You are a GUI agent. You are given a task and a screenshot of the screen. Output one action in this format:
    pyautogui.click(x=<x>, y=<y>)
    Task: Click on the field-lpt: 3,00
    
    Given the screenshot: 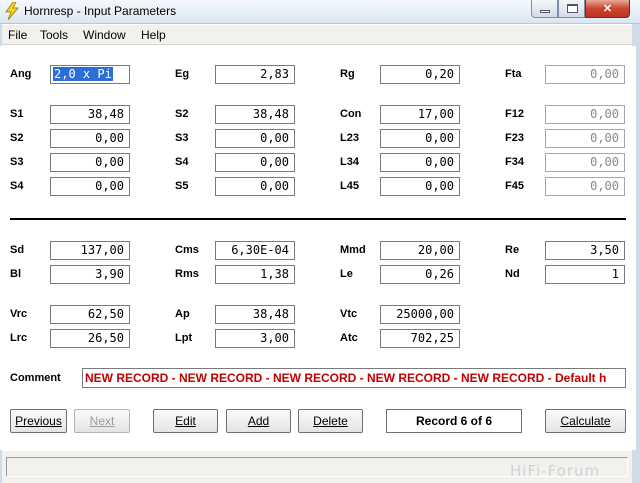 What is the action you would take?
    pyautogui.click(x=255, y=338)
    